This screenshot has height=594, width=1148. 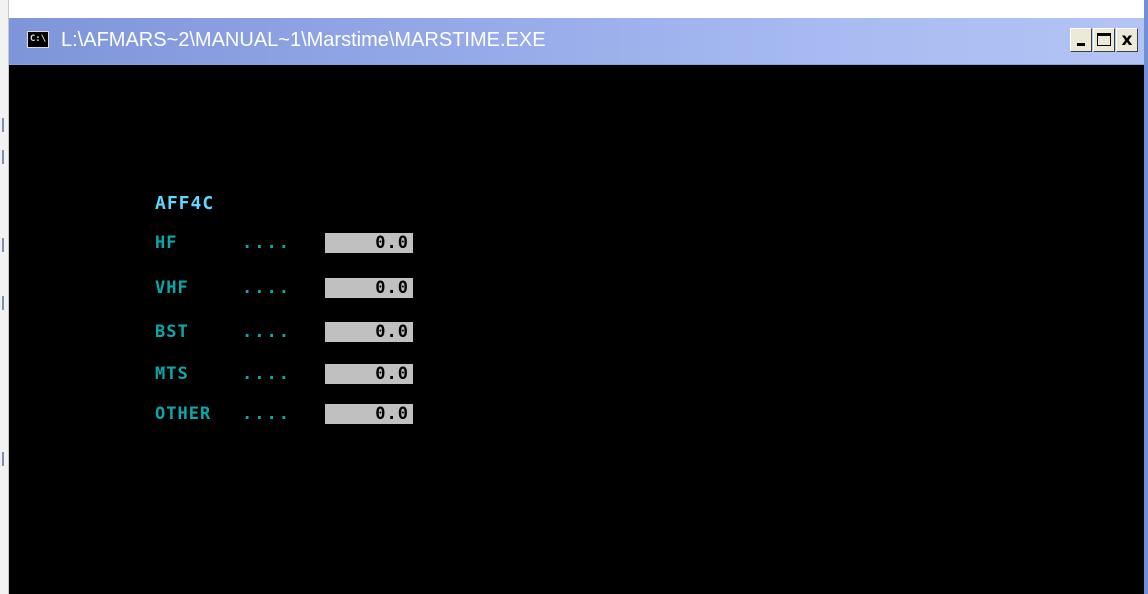 I want to click on row-label: BST, so click(x=172, y=332).